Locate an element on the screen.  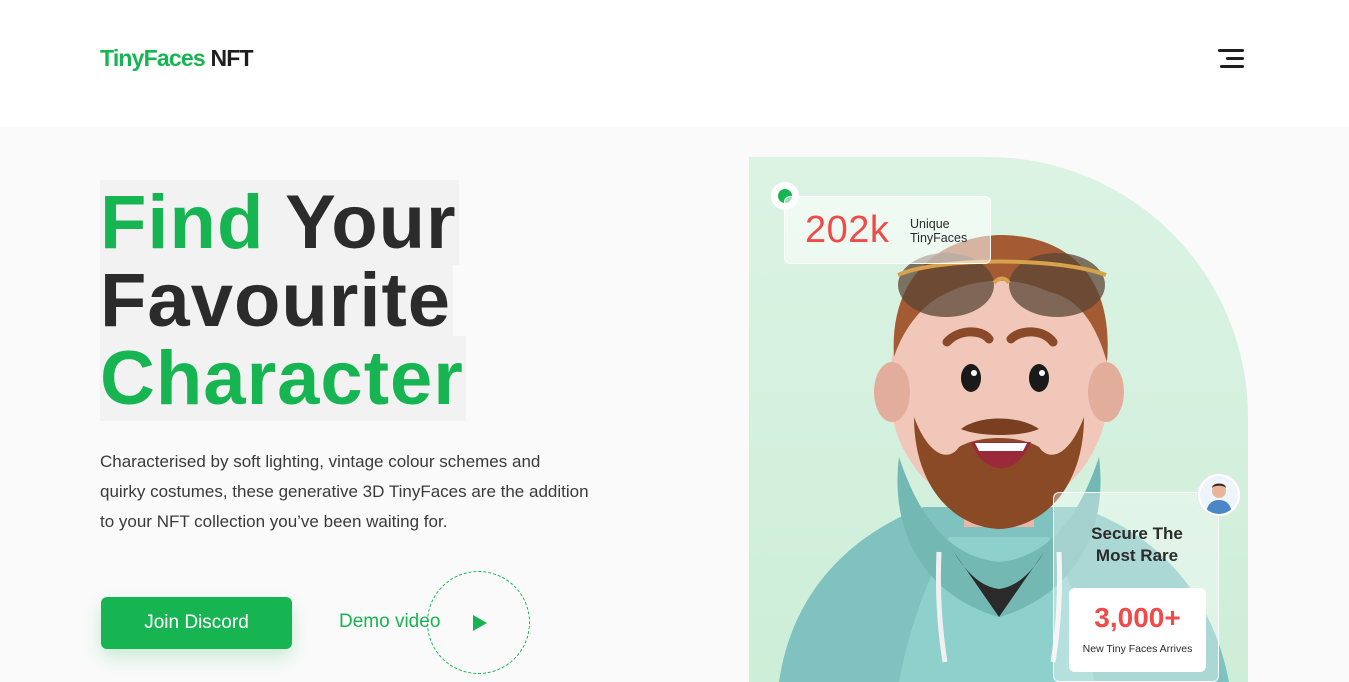
rare-count-subtitle: New Tiny Faces Arrives is located at coordinates (1137, 649).